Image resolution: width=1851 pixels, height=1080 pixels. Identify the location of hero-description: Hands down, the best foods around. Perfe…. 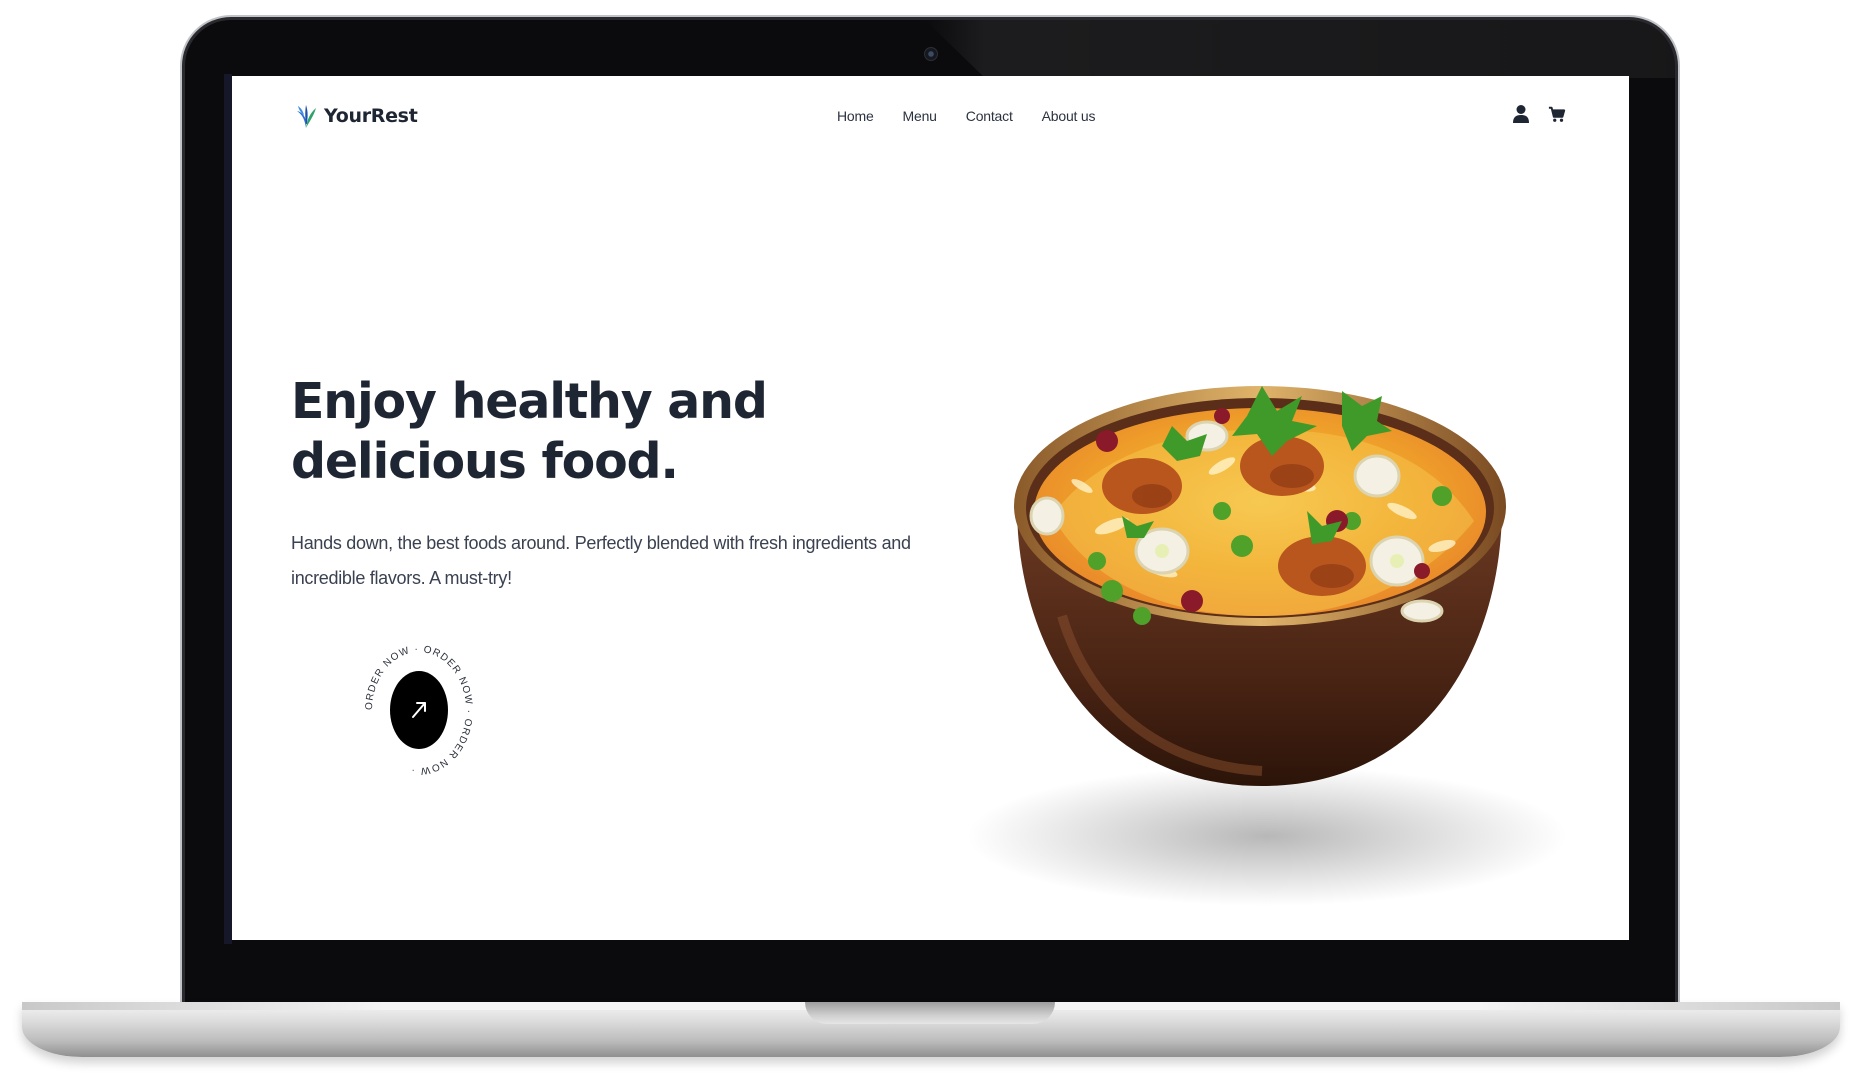
(601, 560).